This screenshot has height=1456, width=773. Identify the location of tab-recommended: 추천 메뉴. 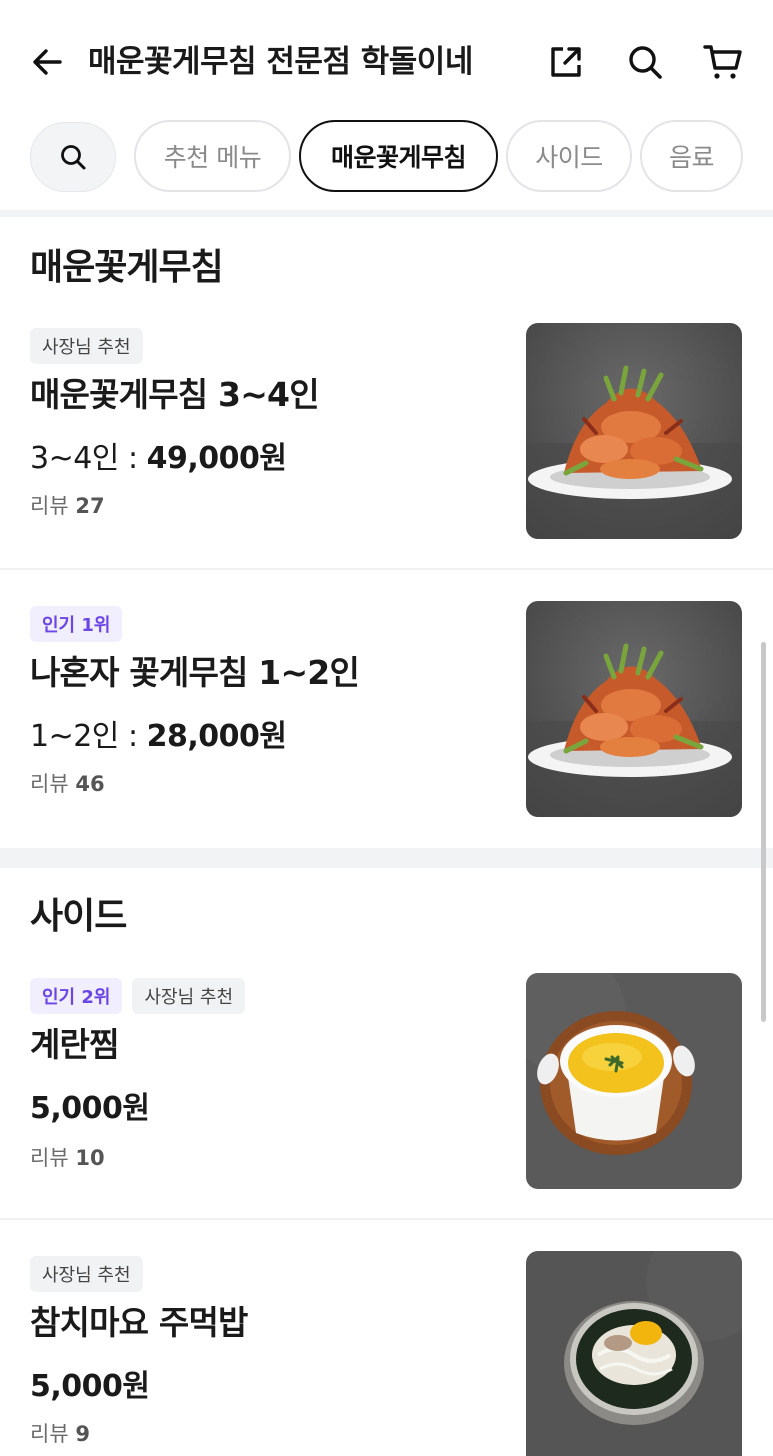
(212, 156).